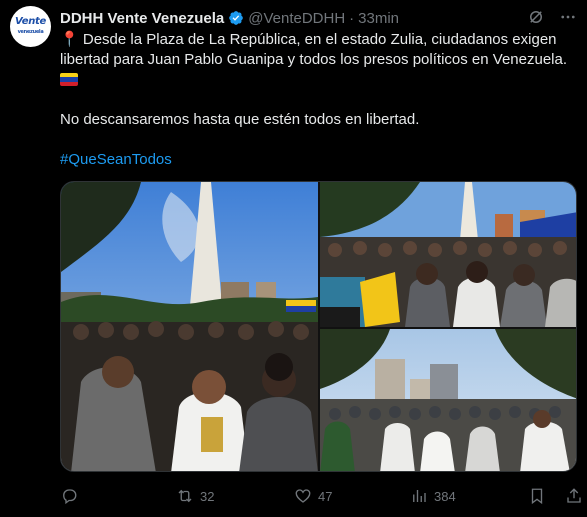 This screenshot has width=587, height=517. What do you see at coordinates (69, 79) in the screenshot?
I see `venezuela-flag-icon` at bounding box center [69, 79].